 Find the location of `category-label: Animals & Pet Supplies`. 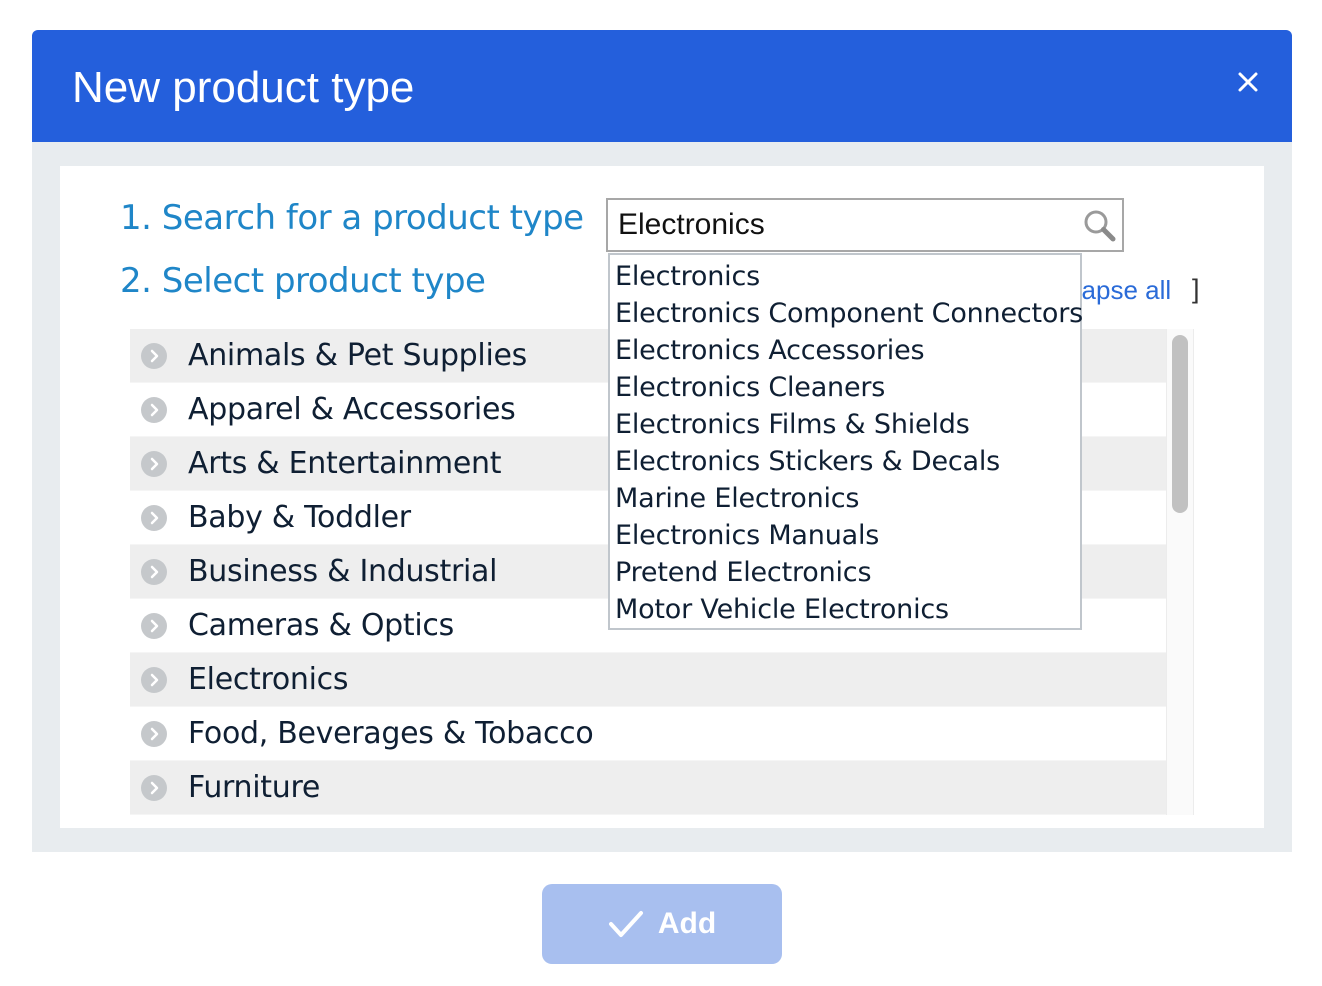

category-label: Animals & Pet Supplies is located at coordinates (357, 355).